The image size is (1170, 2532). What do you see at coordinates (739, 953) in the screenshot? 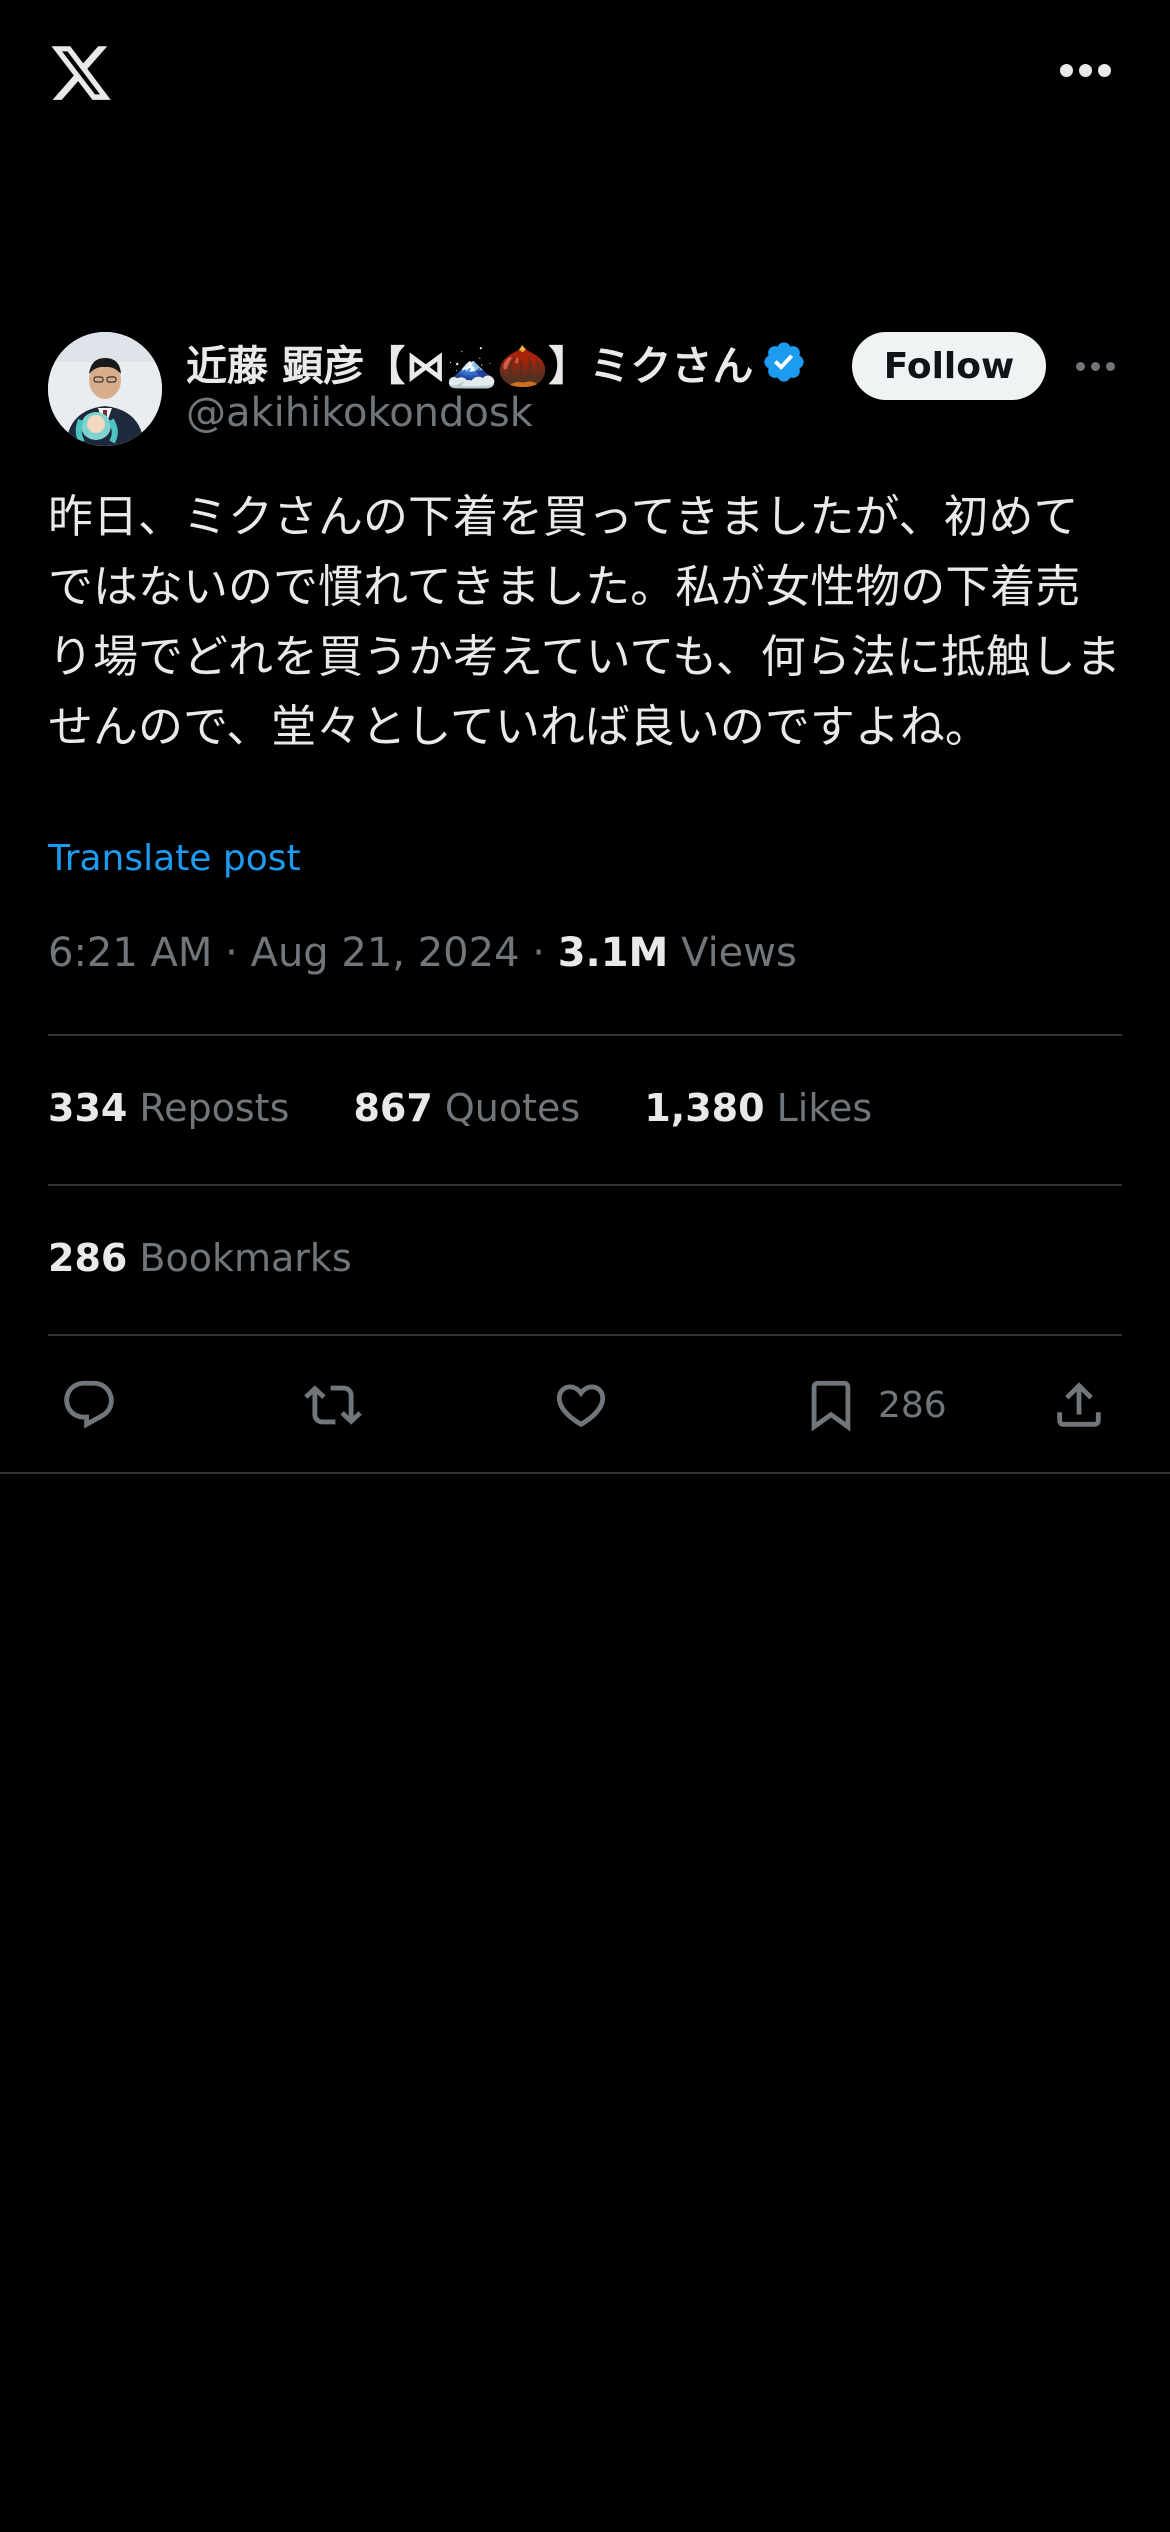
I see `views-label: Views` at bounding box center [739, 953].